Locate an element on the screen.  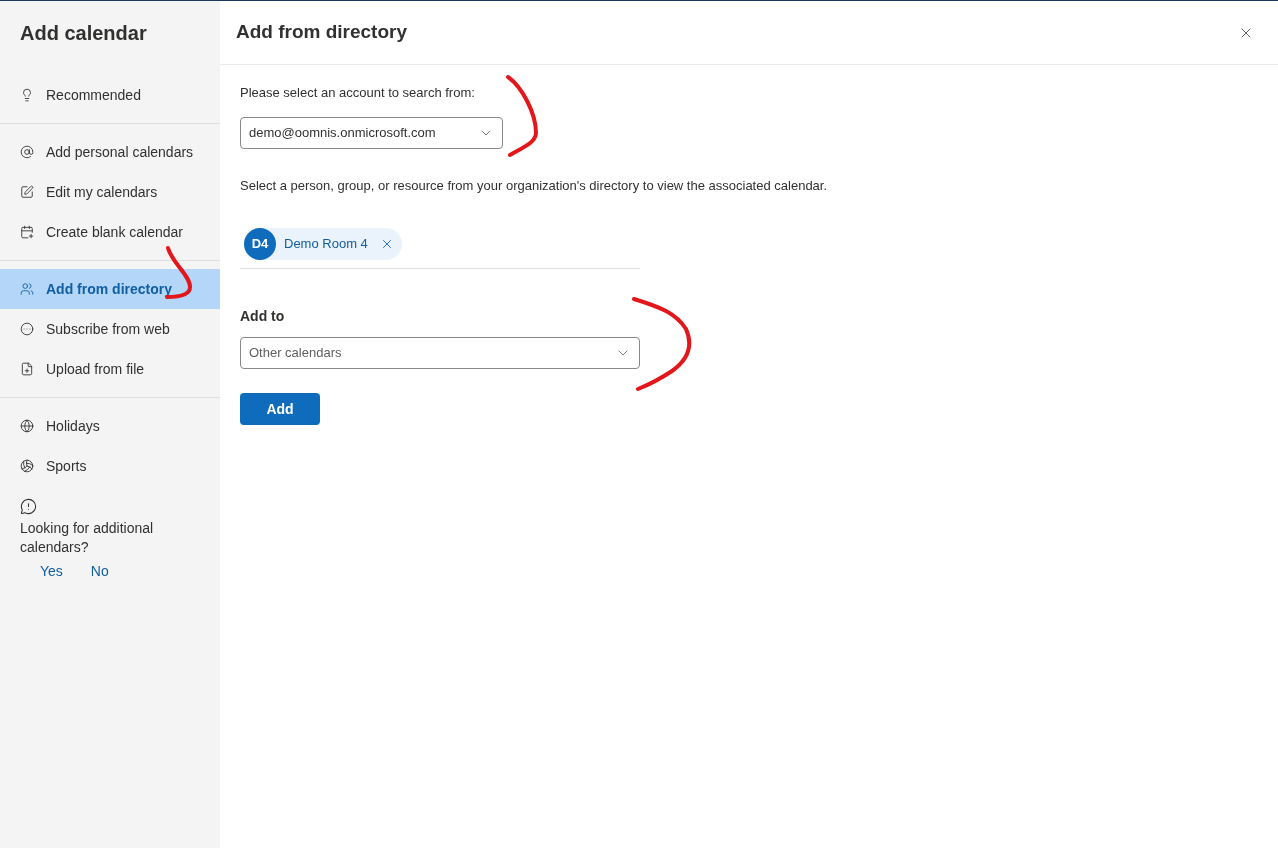
ellipsis-circle-icon is located at coordinates (27, 329).